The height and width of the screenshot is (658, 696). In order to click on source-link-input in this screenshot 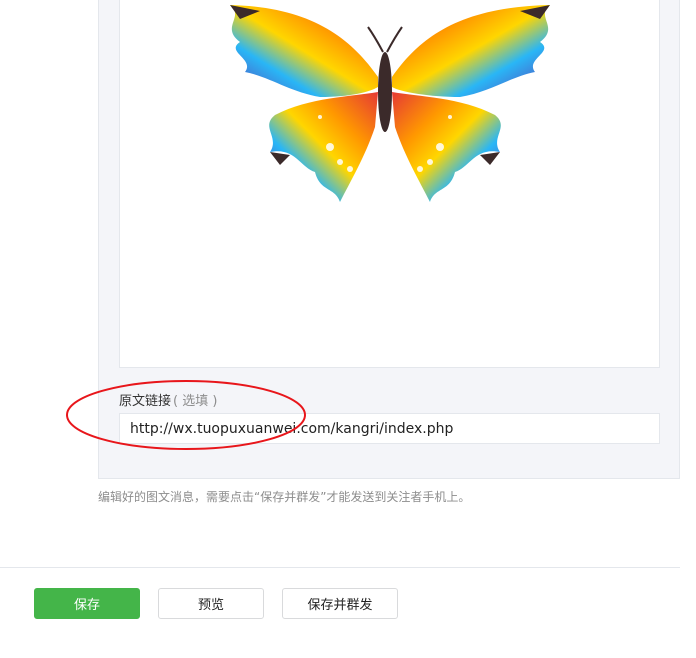, I will do `click(389, 428)`.